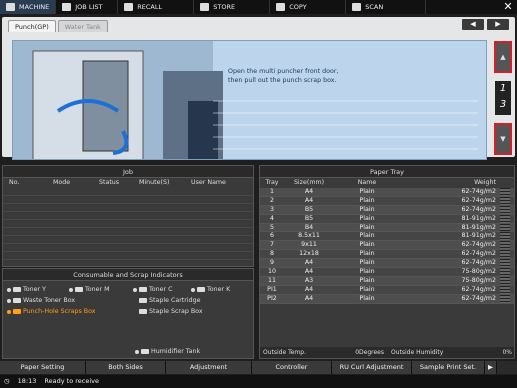 The width and height of the screenshot is (517, 388). I want to click on table-cell: 4, so click(271, 218).